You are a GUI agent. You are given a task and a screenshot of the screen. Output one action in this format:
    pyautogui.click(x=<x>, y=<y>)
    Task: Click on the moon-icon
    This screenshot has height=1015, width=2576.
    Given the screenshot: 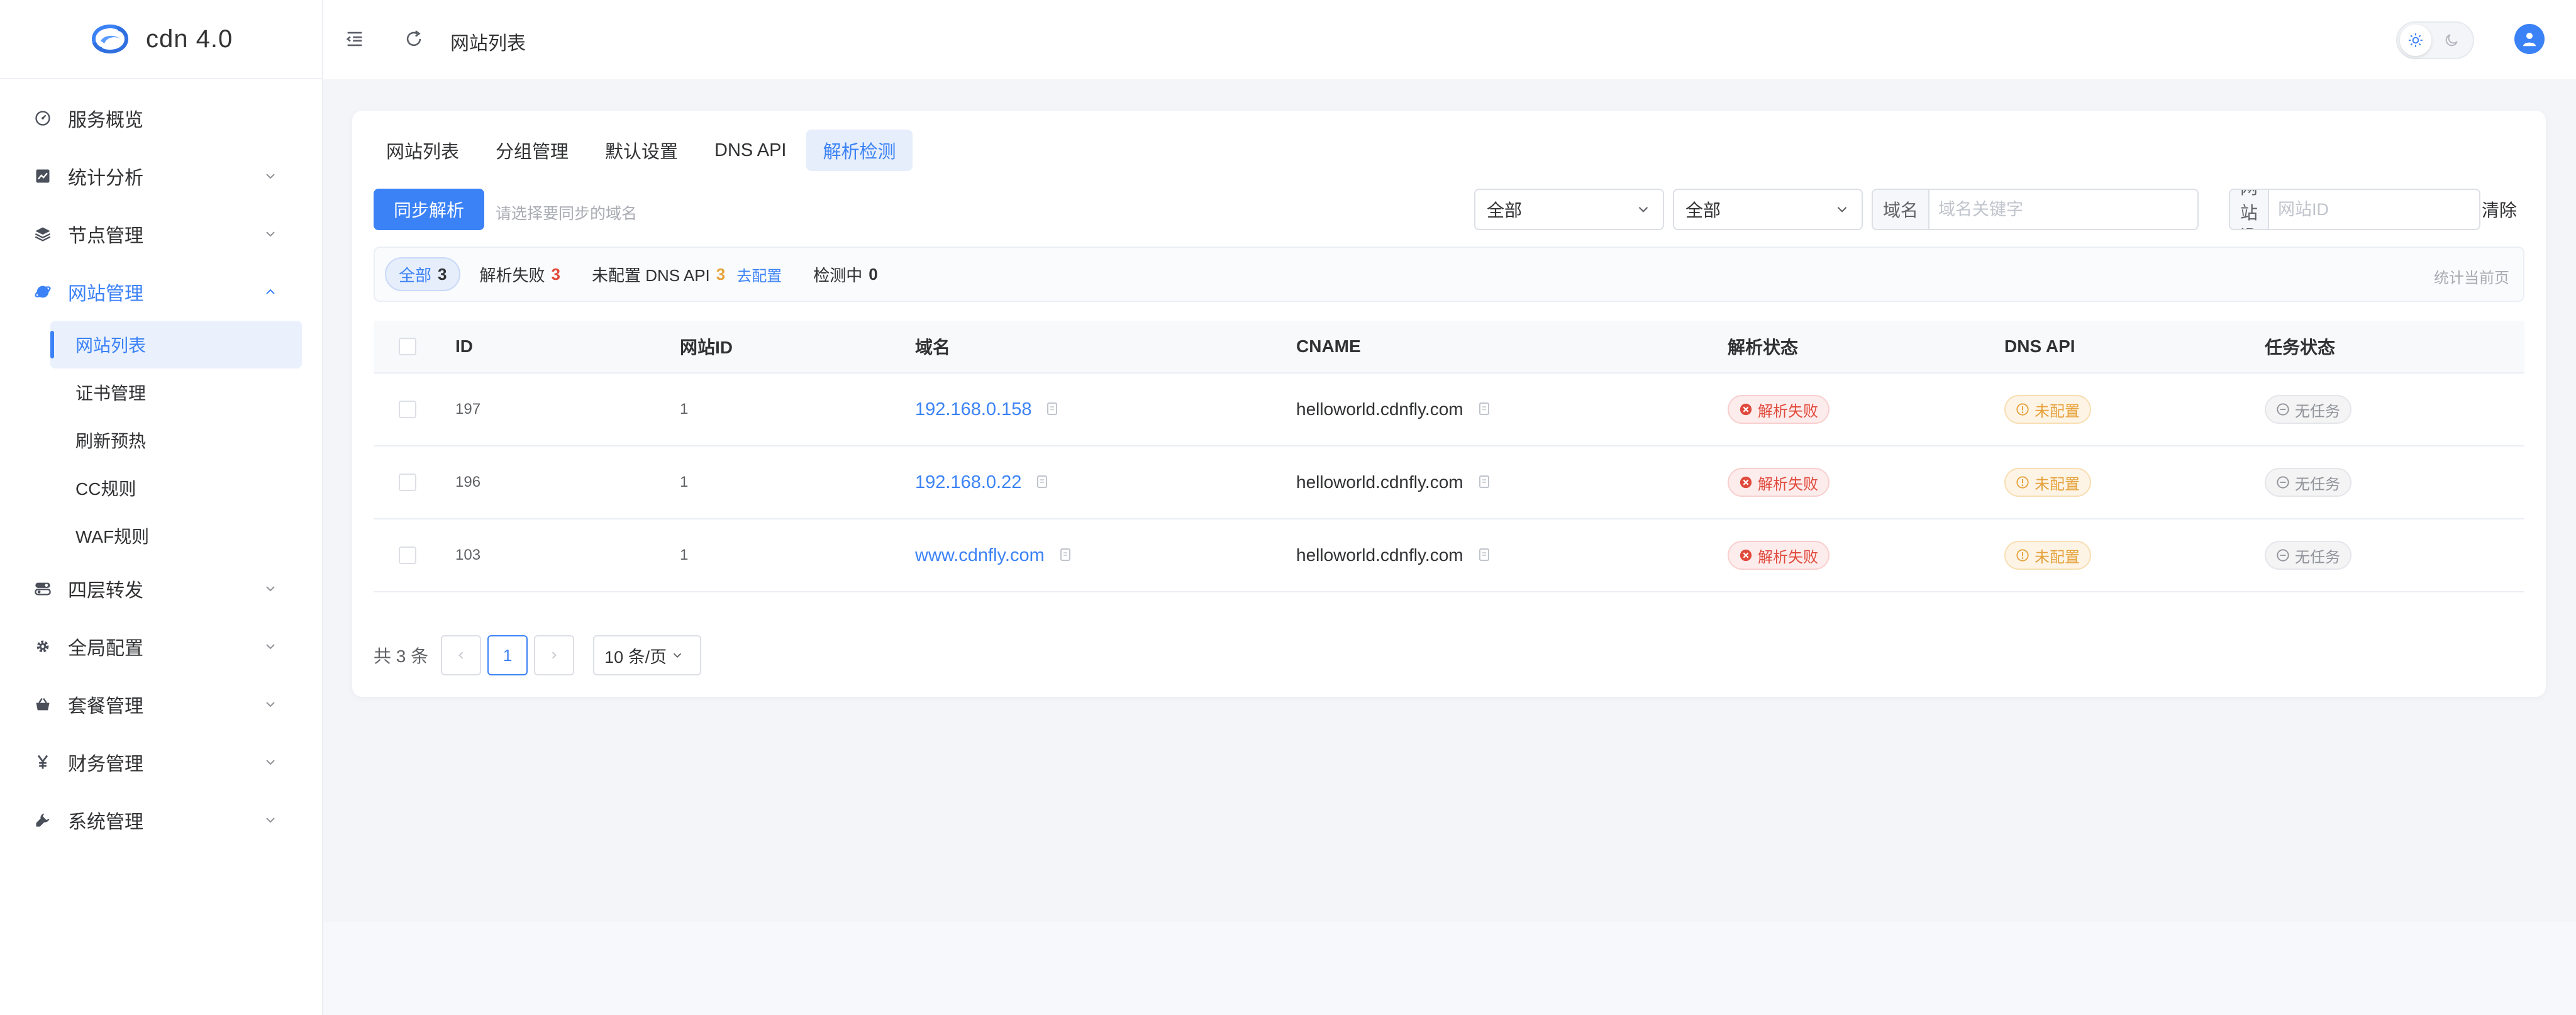 What is the action you would take?
    pyautogui.click(x=2451, y=41)
    